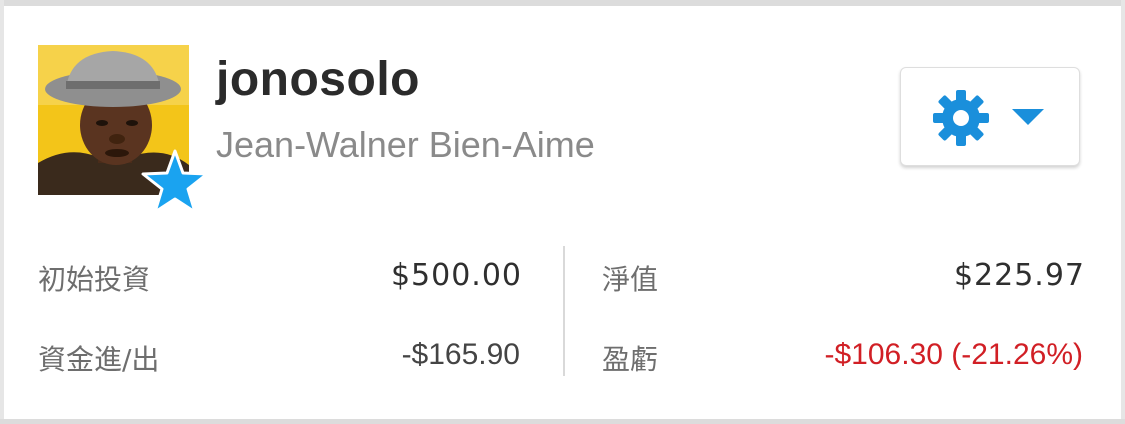 This screenshot has width=1125, height=424. What do you see at coordinates (954, 354) in the screenshot?
I see `profit-loss-value: -$106.30 (-21.26%)` at bounding box center [954, 354].